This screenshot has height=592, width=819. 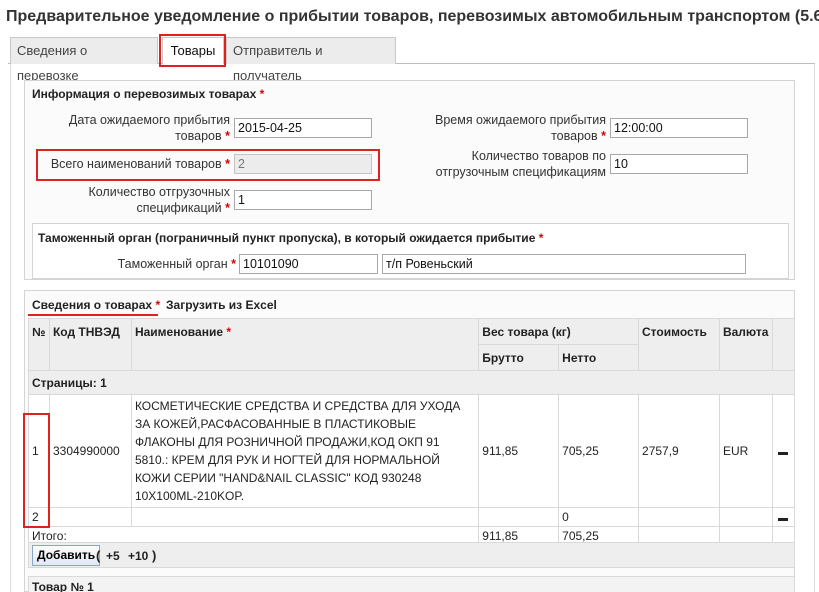 I want to click on add-button: Добавить, so click(x=66, y=555).